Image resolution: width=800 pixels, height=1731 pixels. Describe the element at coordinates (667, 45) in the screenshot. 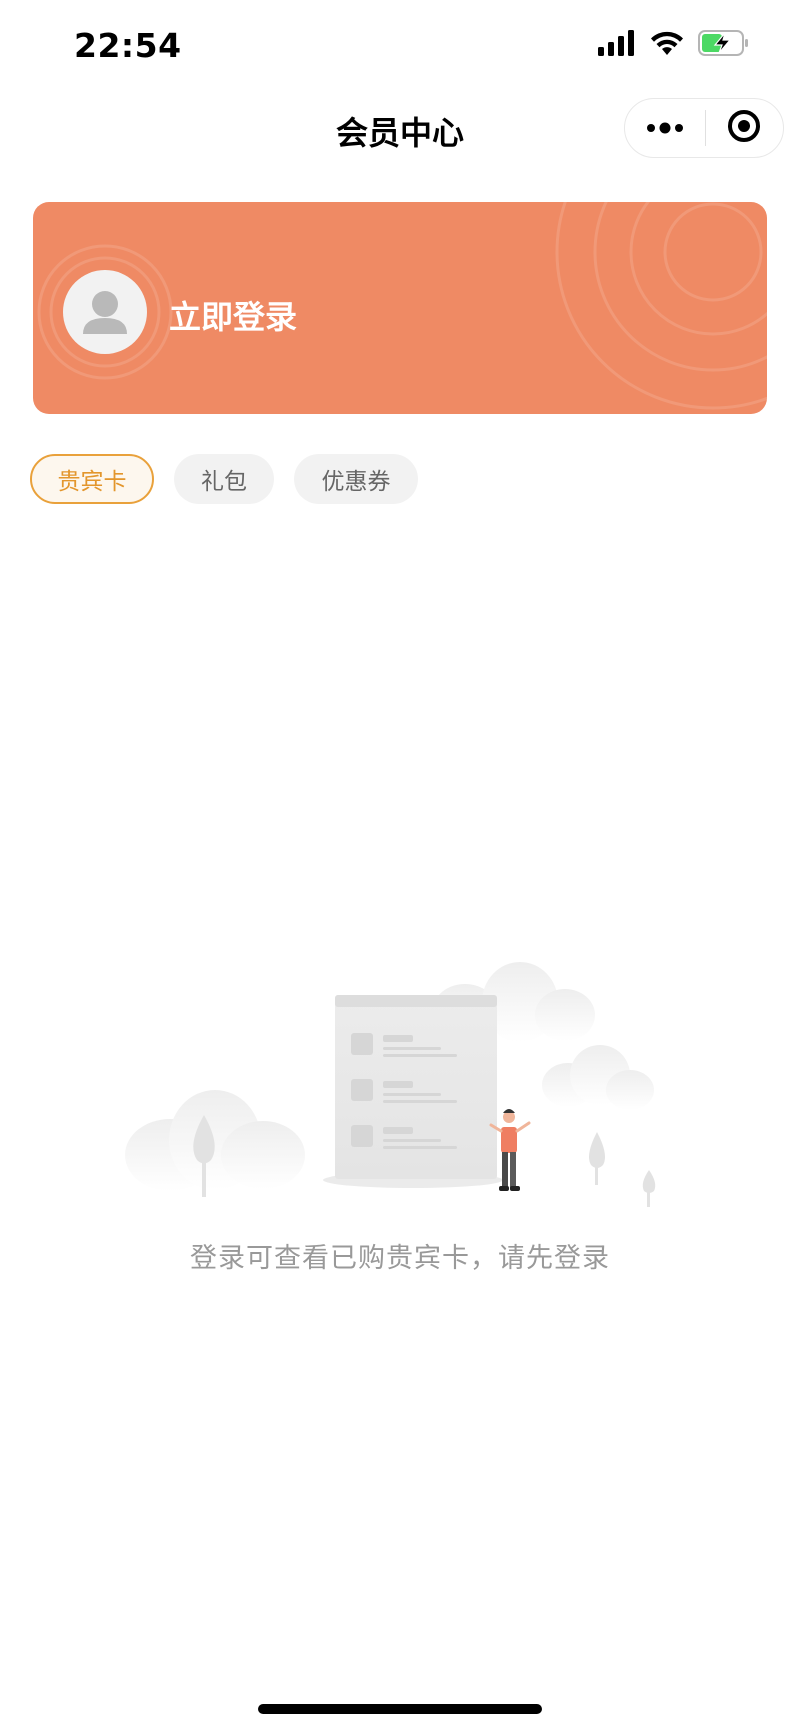

I see `wifi-icon` at that location.